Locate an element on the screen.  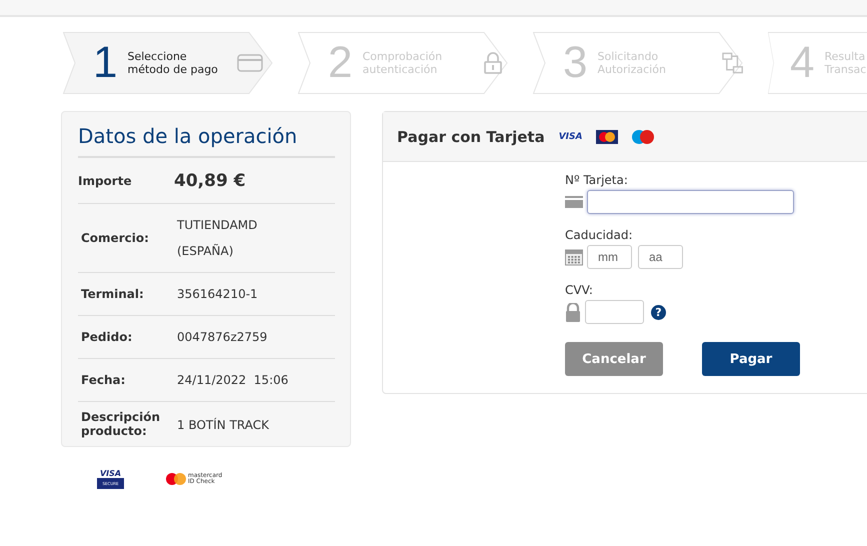
field-value: TUTIENDAMD (ESPAÑA) is located at coordinates (217, 238).